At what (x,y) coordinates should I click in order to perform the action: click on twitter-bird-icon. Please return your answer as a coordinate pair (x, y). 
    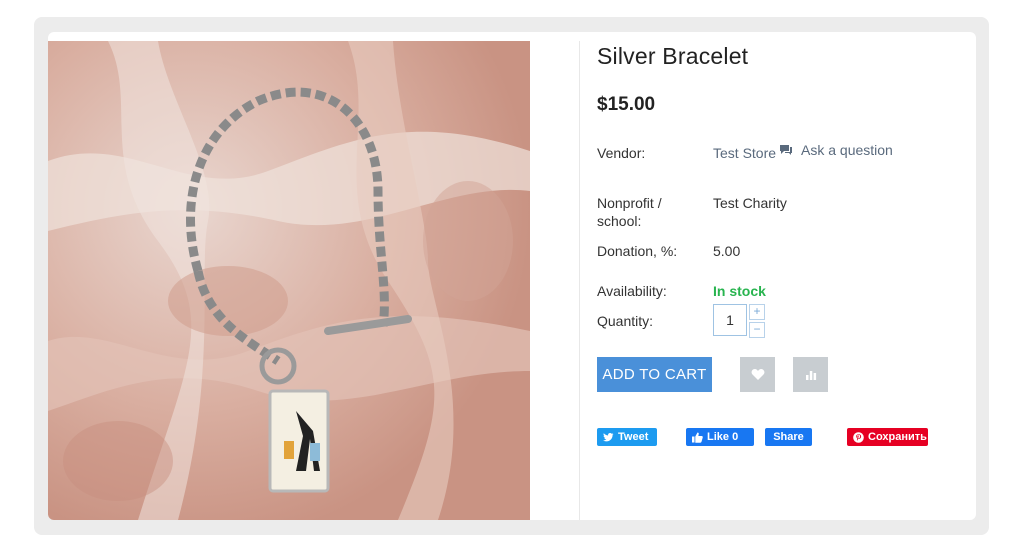
    Looking at the image, I should click on (608, 436).